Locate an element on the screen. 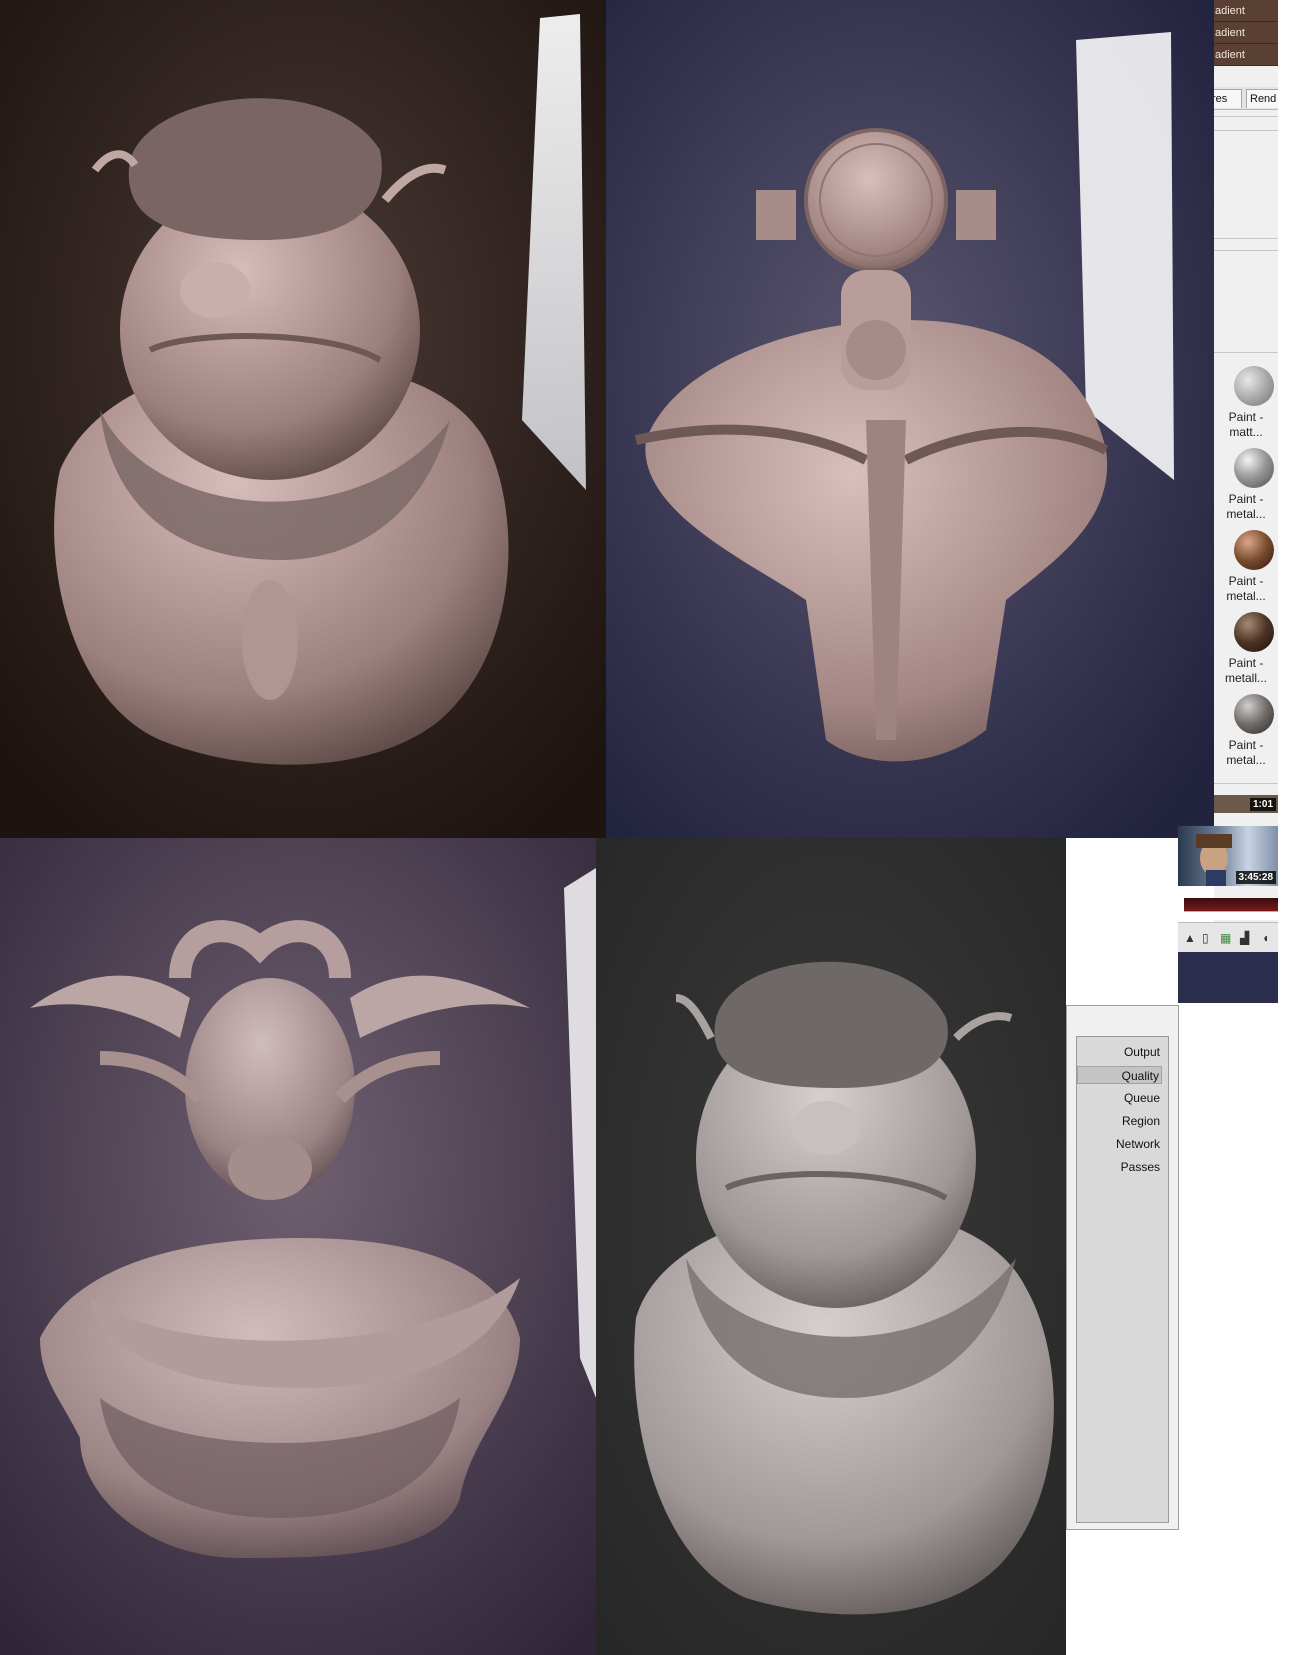 This screenshot has width=1294, height=1655. gray-metal-sphere-icon is located at coordinates (1254, 468).